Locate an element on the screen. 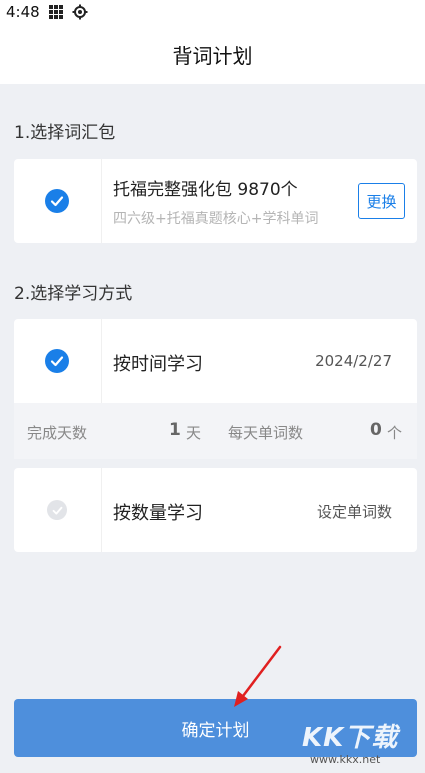  end-date-value: 2024/2/27 is located at coordinates (353, 361).